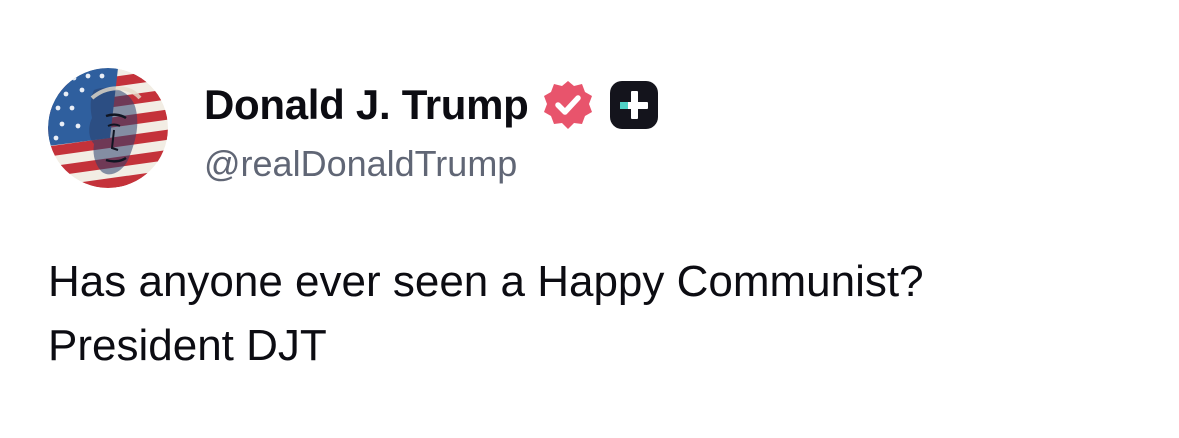 This screenshot has width=1179, height=438. I want to click on author-display-name: Donald J. Trump, so click(366, 105).